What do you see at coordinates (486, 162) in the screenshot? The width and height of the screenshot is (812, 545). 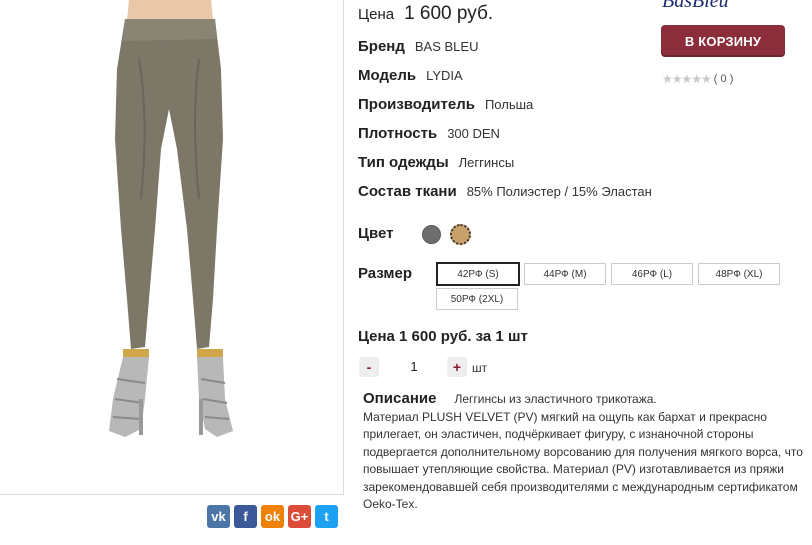 I see `attr-value: Леггинсы` at bounding box center [486, 162].